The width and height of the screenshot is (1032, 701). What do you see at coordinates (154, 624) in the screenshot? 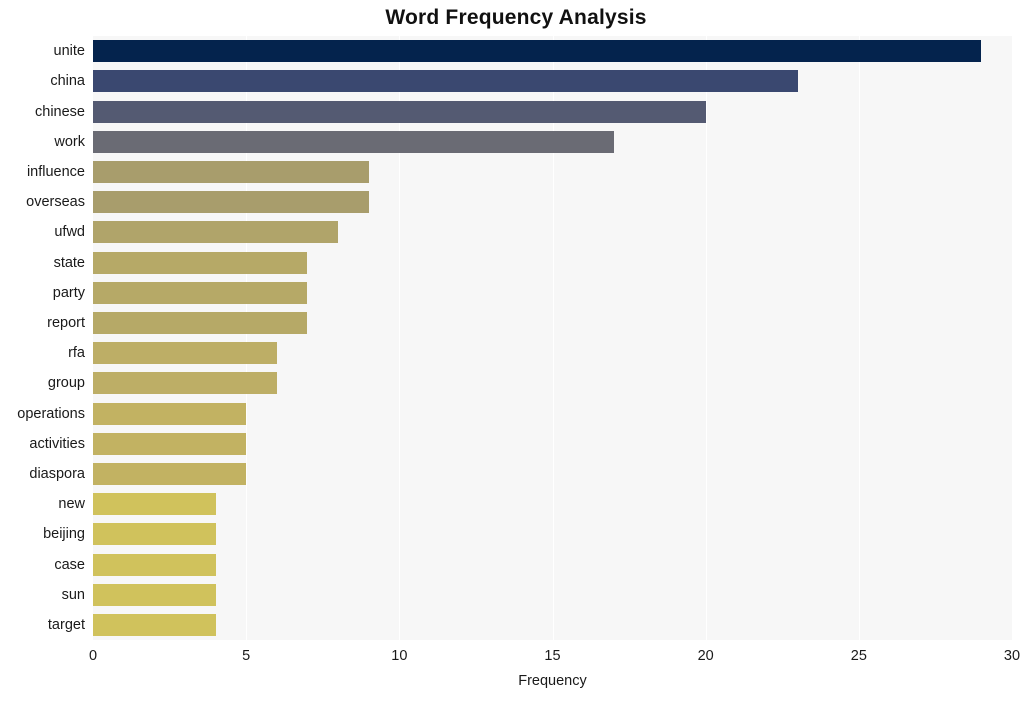
I see `bar-target` at bounding box center [154, 624].